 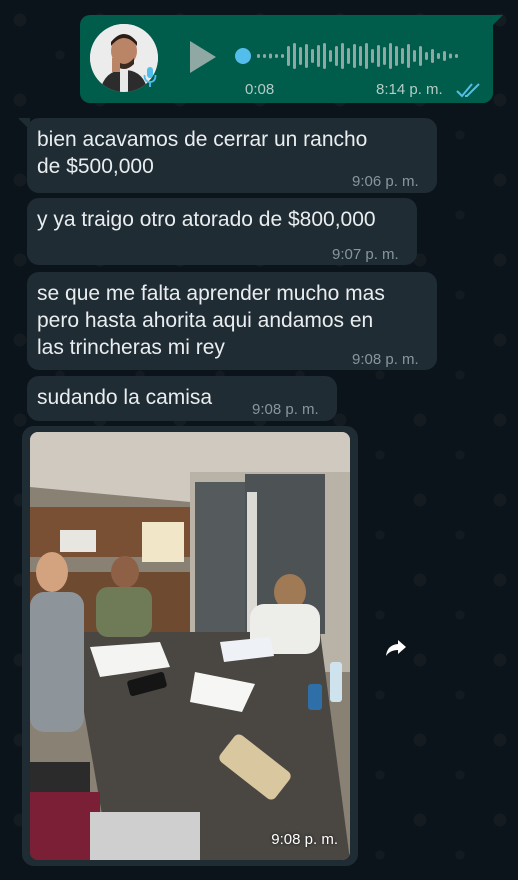 I want to click on forward-button, so click(x=396, y=648).